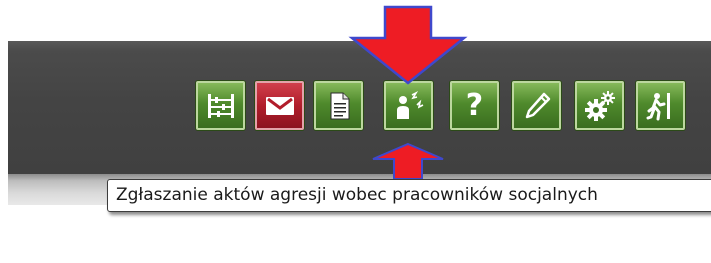 Image resolution: width=711 pixels, height=263 pixels. I want to click on annotation-arrow-up, so click(408, 161).